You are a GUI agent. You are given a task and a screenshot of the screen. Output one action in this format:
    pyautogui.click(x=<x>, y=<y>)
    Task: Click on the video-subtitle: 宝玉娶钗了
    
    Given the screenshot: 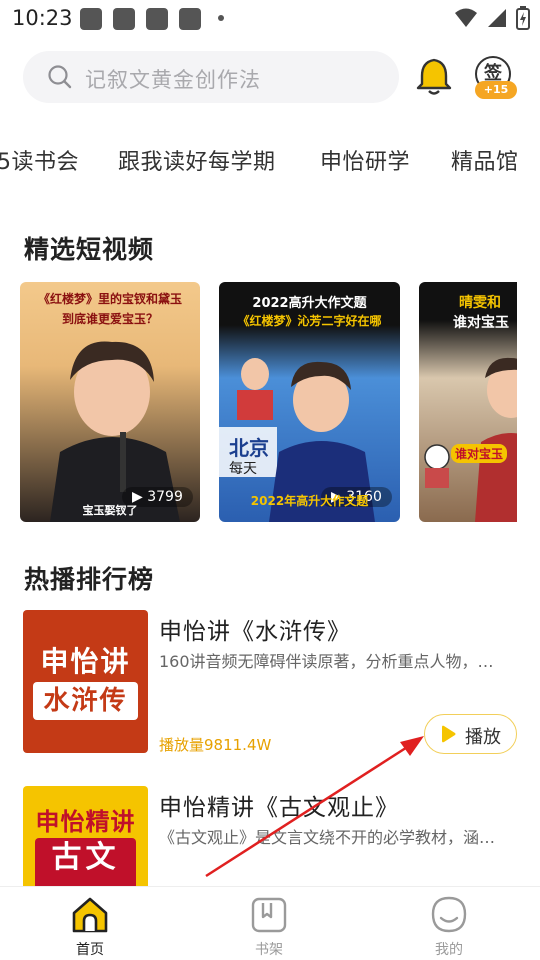 What is the action you would take?
    pyautogui.click(x=110, y=510)
    